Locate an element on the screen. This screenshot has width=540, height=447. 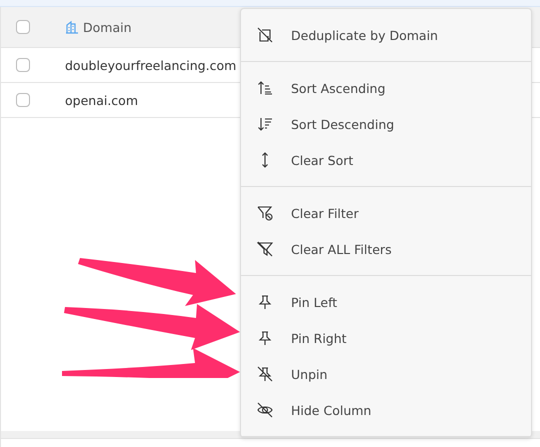
crossed-filter-icon is located at coordinates (265, 249).